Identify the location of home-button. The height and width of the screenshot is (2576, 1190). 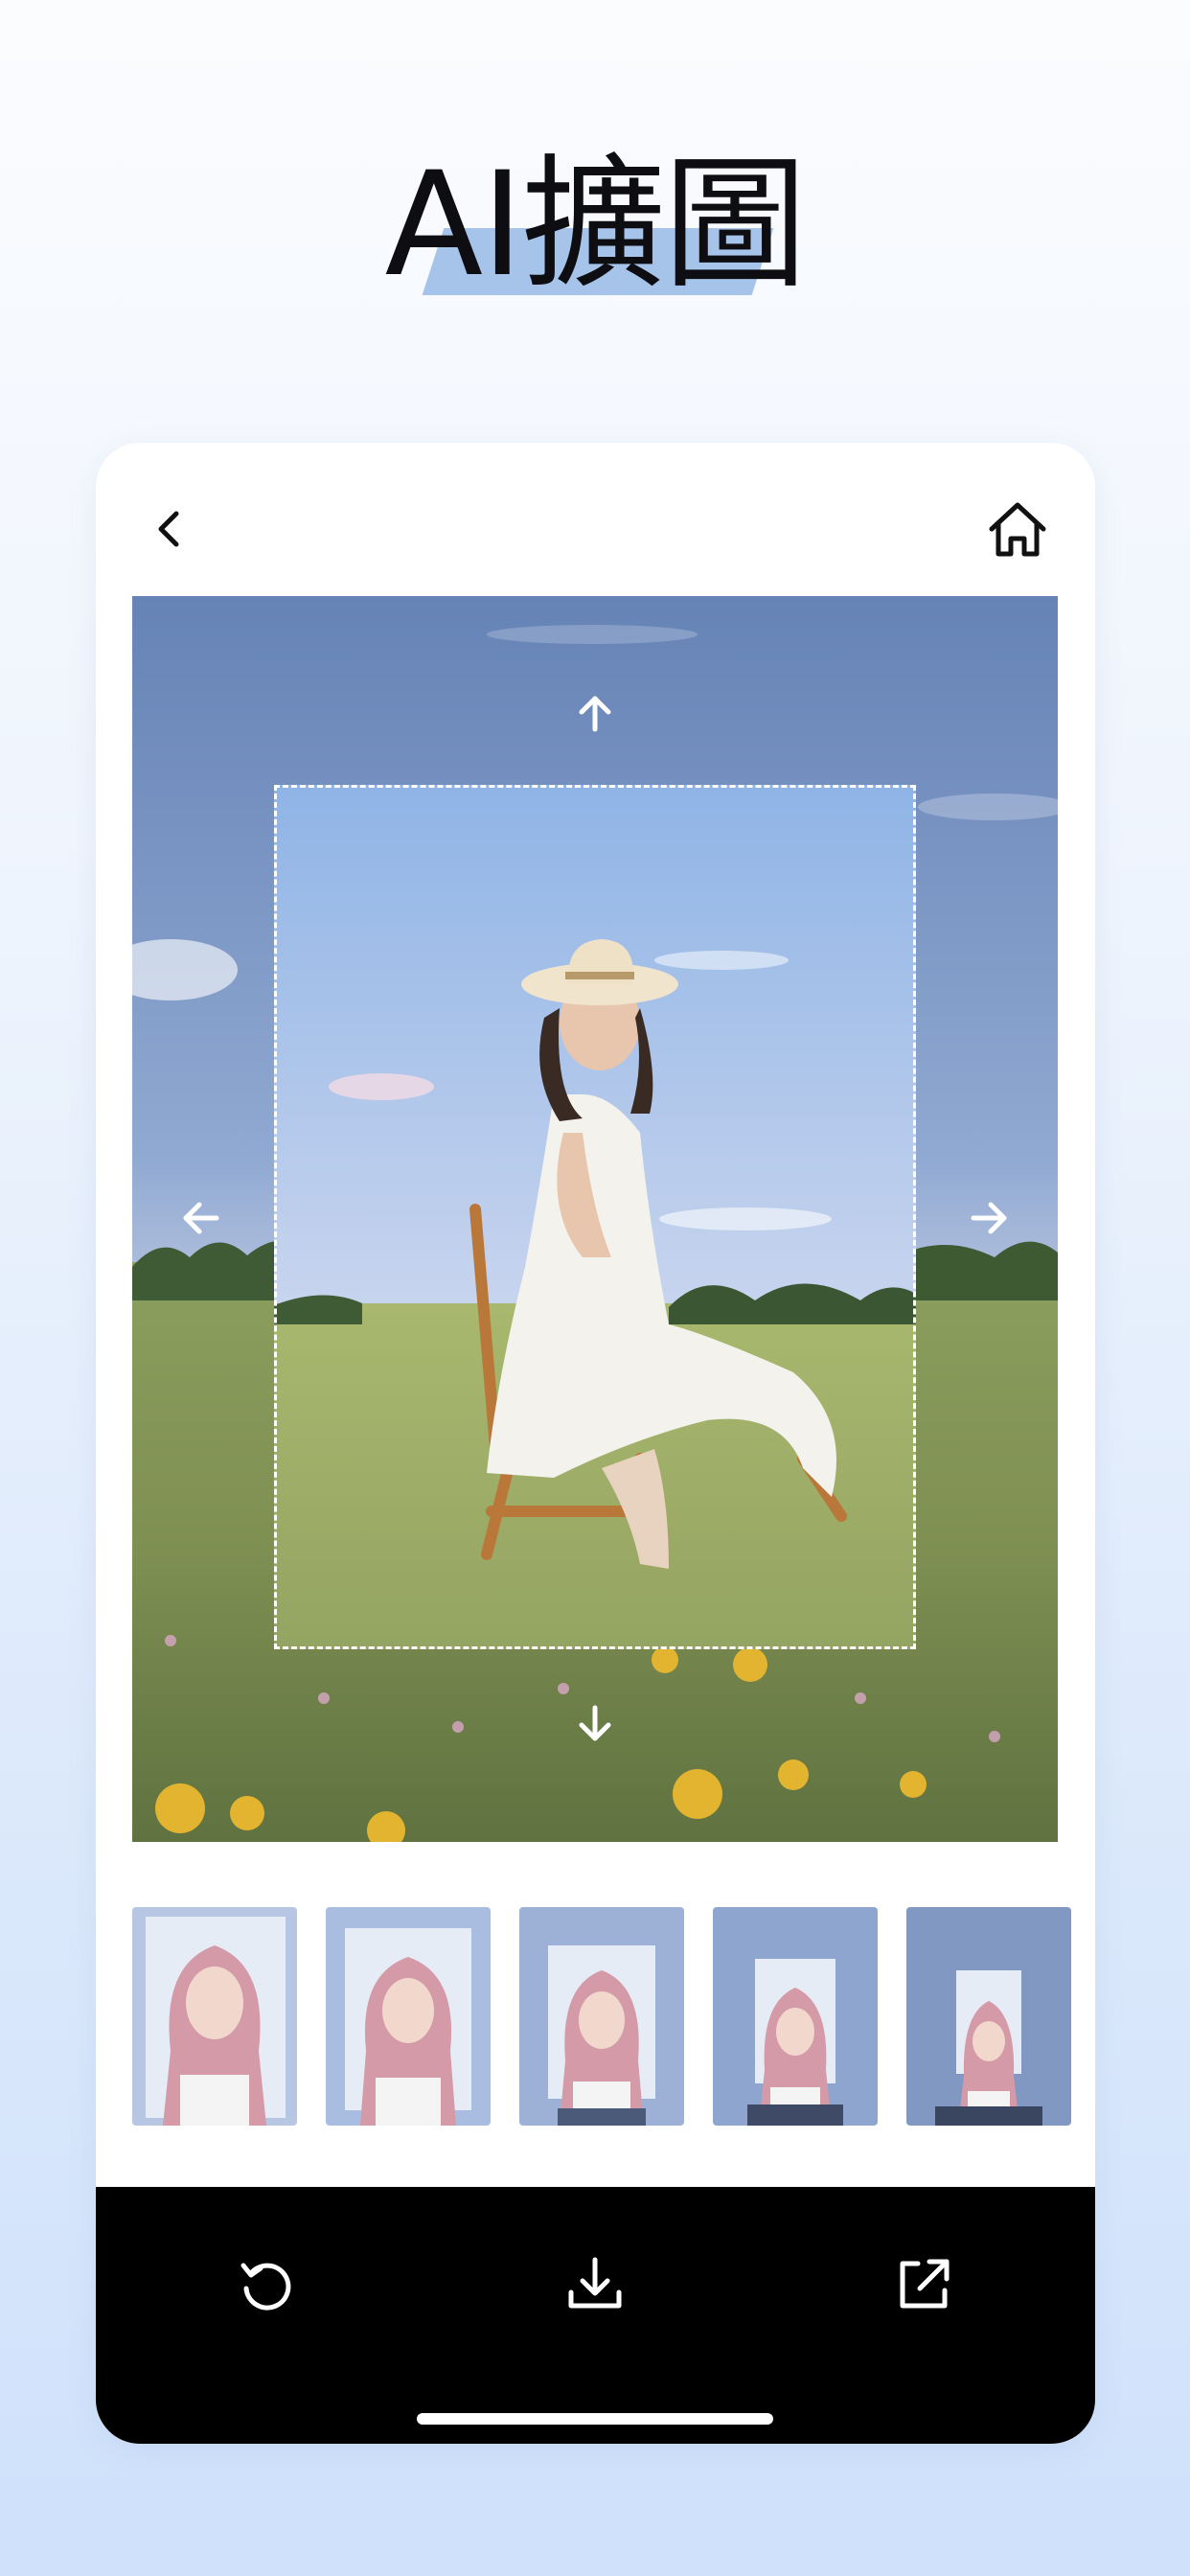
(1017, 529).